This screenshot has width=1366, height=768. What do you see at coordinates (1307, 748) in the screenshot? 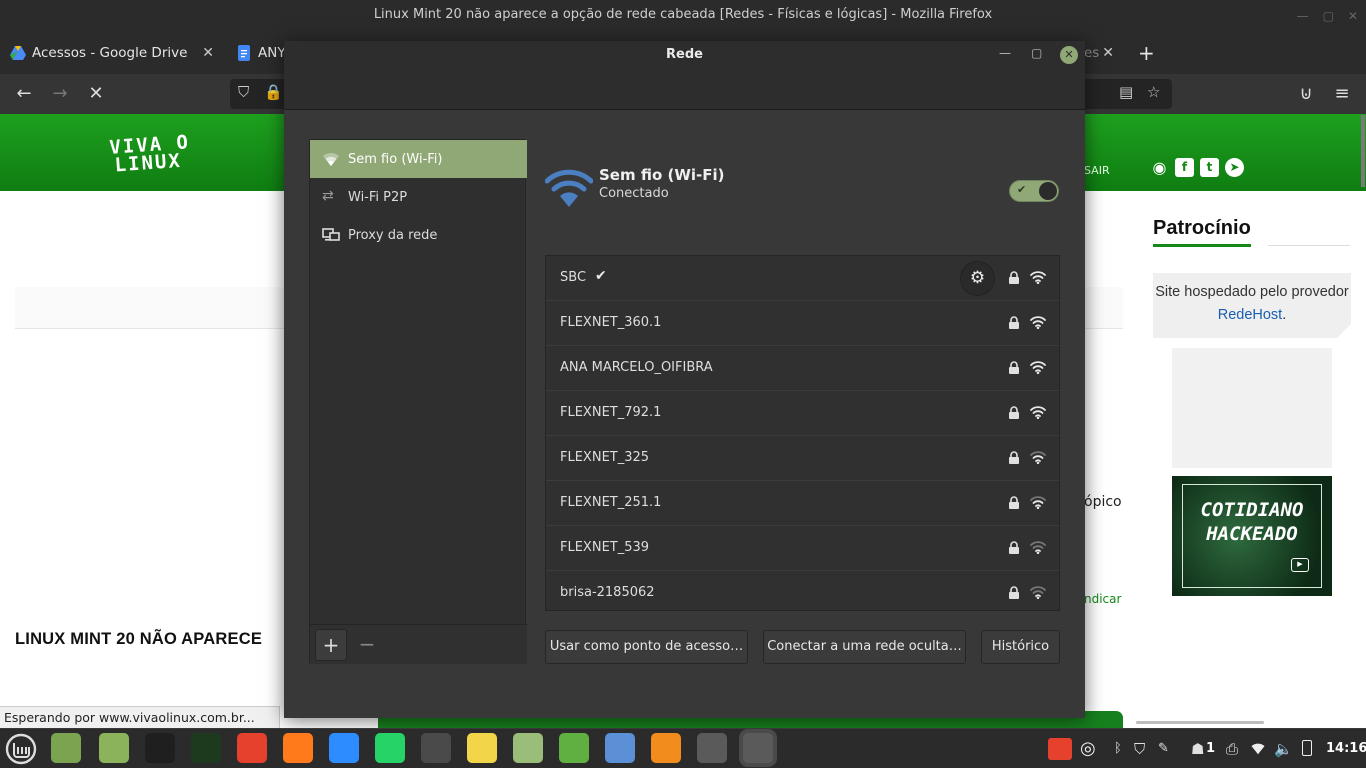
I see `battery-icon` at bounding box center [1307, 748].